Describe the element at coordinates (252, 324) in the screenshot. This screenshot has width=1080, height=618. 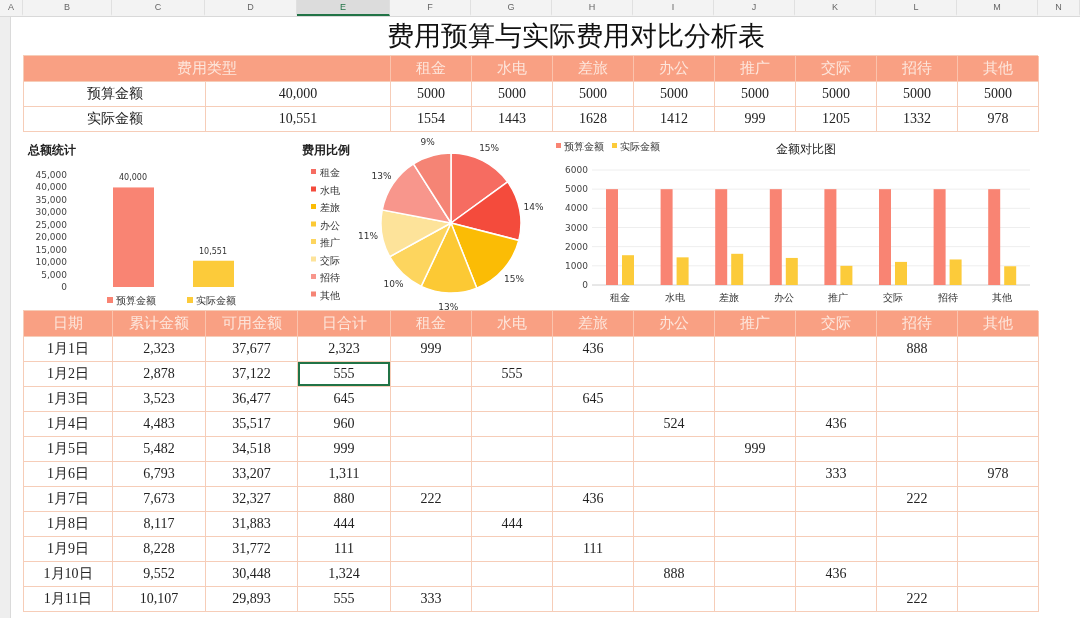
I see `column-header: 可用金额` at that location.